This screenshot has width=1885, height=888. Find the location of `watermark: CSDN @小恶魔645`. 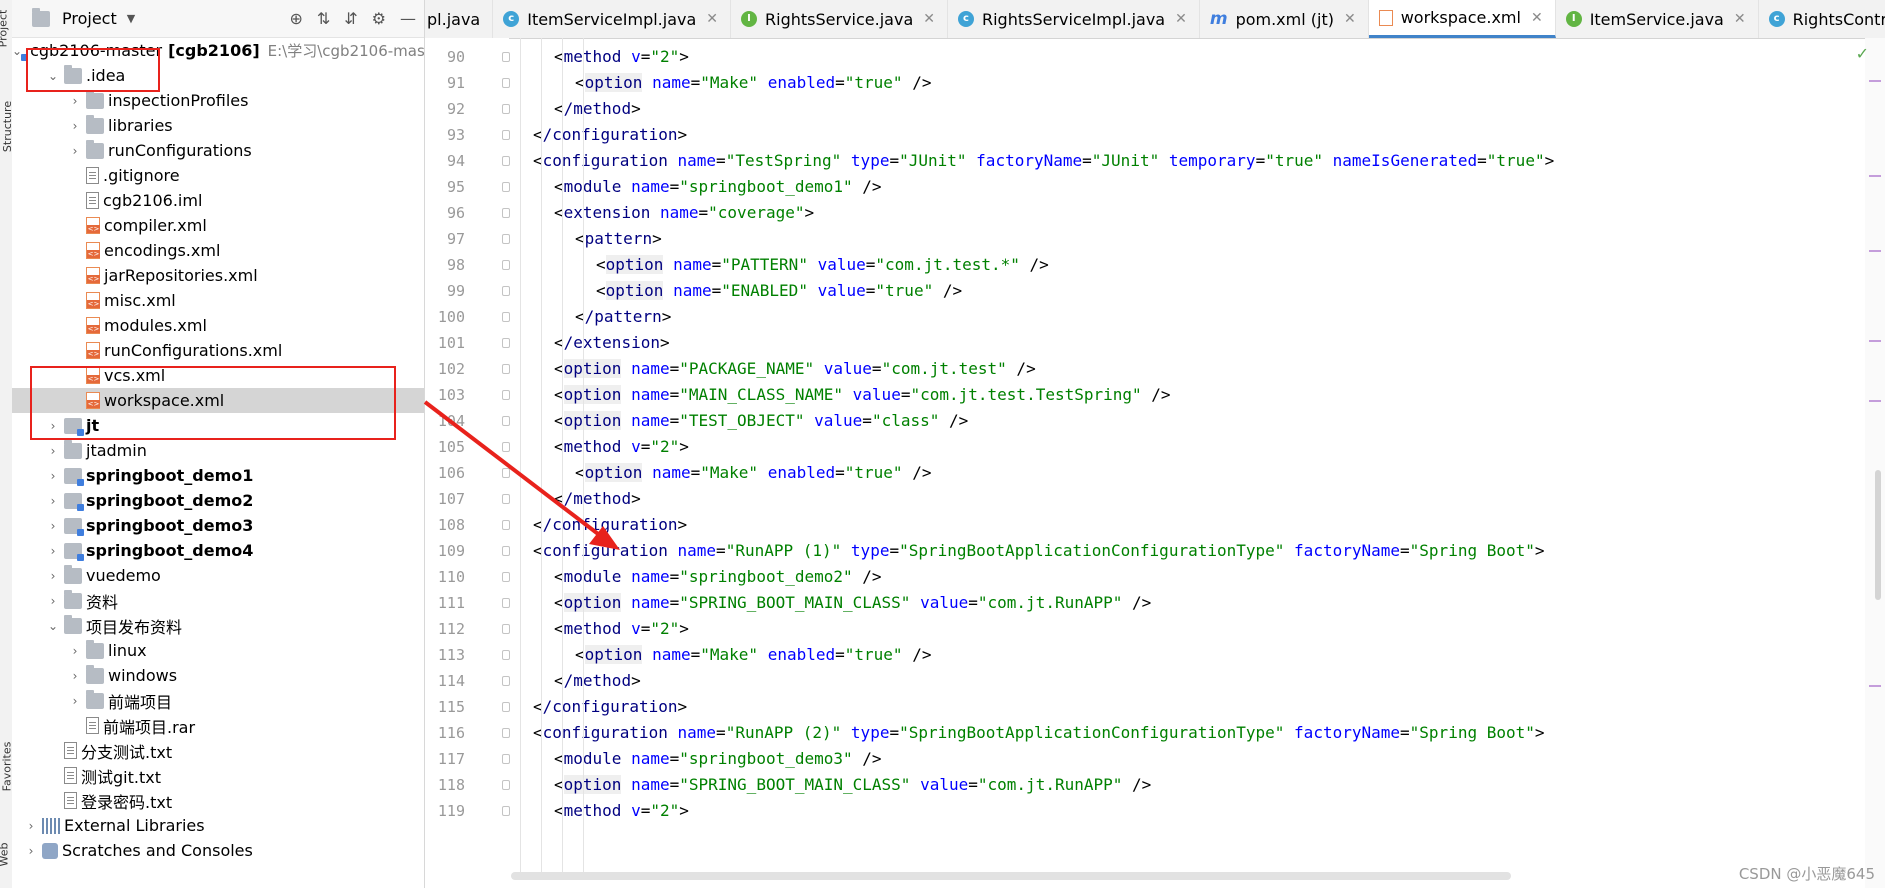

watermark: CSDN @小恶魔645 is located at coordinates (1806, 874).